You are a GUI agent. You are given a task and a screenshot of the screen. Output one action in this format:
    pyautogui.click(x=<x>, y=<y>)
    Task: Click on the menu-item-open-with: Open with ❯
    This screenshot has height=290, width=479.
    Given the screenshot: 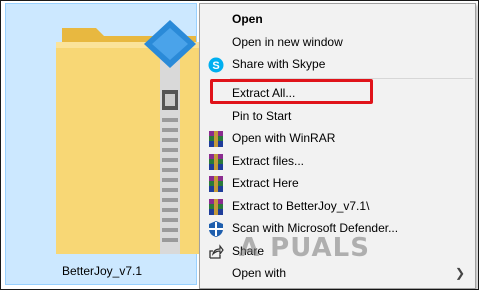 What is the action you would take?
    pyautogui.click(x=337, y=273)
    